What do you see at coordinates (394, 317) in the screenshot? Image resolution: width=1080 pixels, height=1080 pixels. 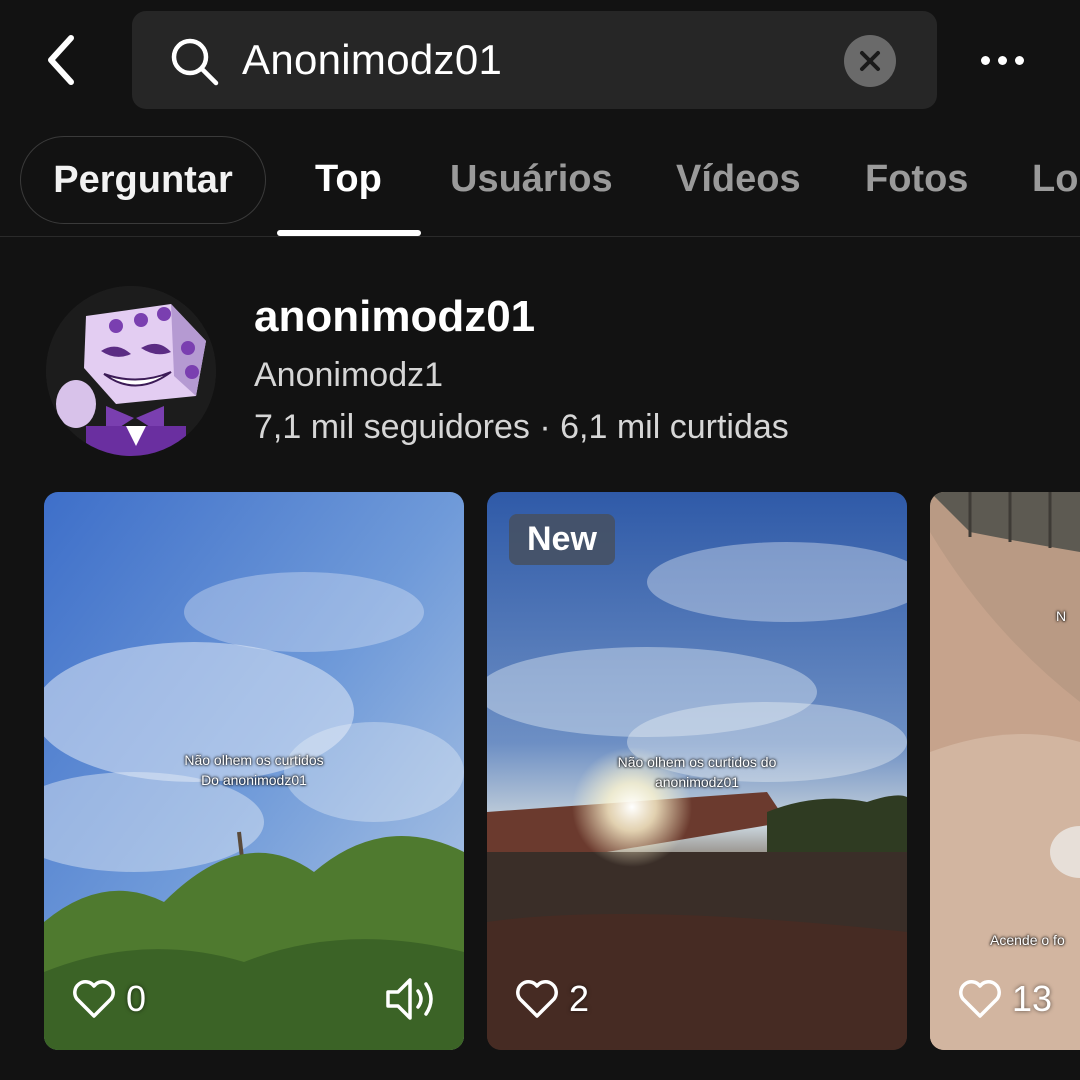 I see `profile-username: anonimodz01` at bounding box center [394, 317].